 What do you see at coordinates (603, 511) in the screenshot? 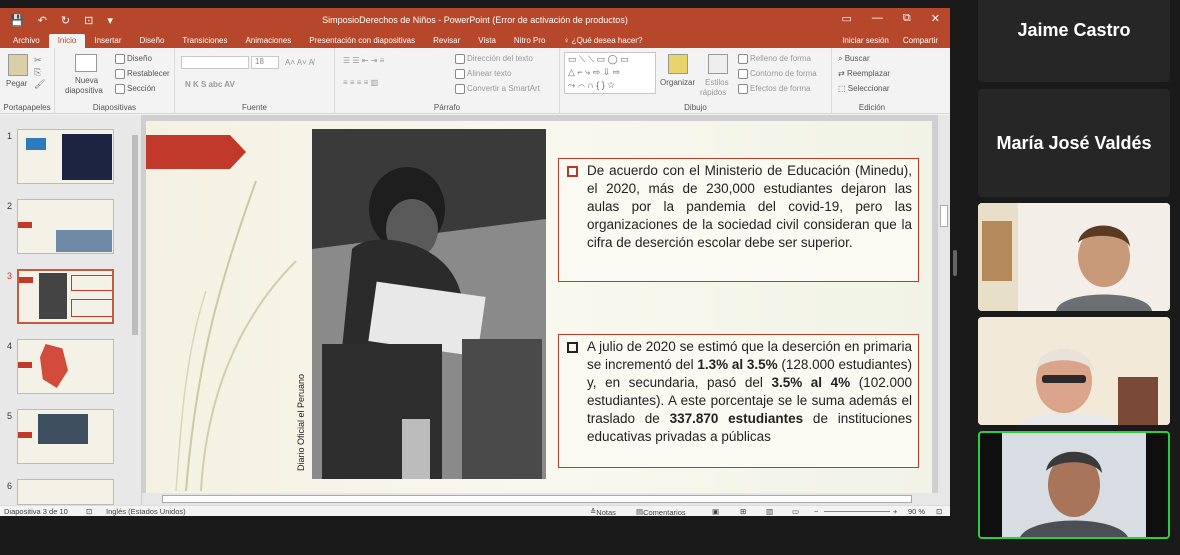
I see `notes-button: ≙ Notas` at bounding box center [603, 511].